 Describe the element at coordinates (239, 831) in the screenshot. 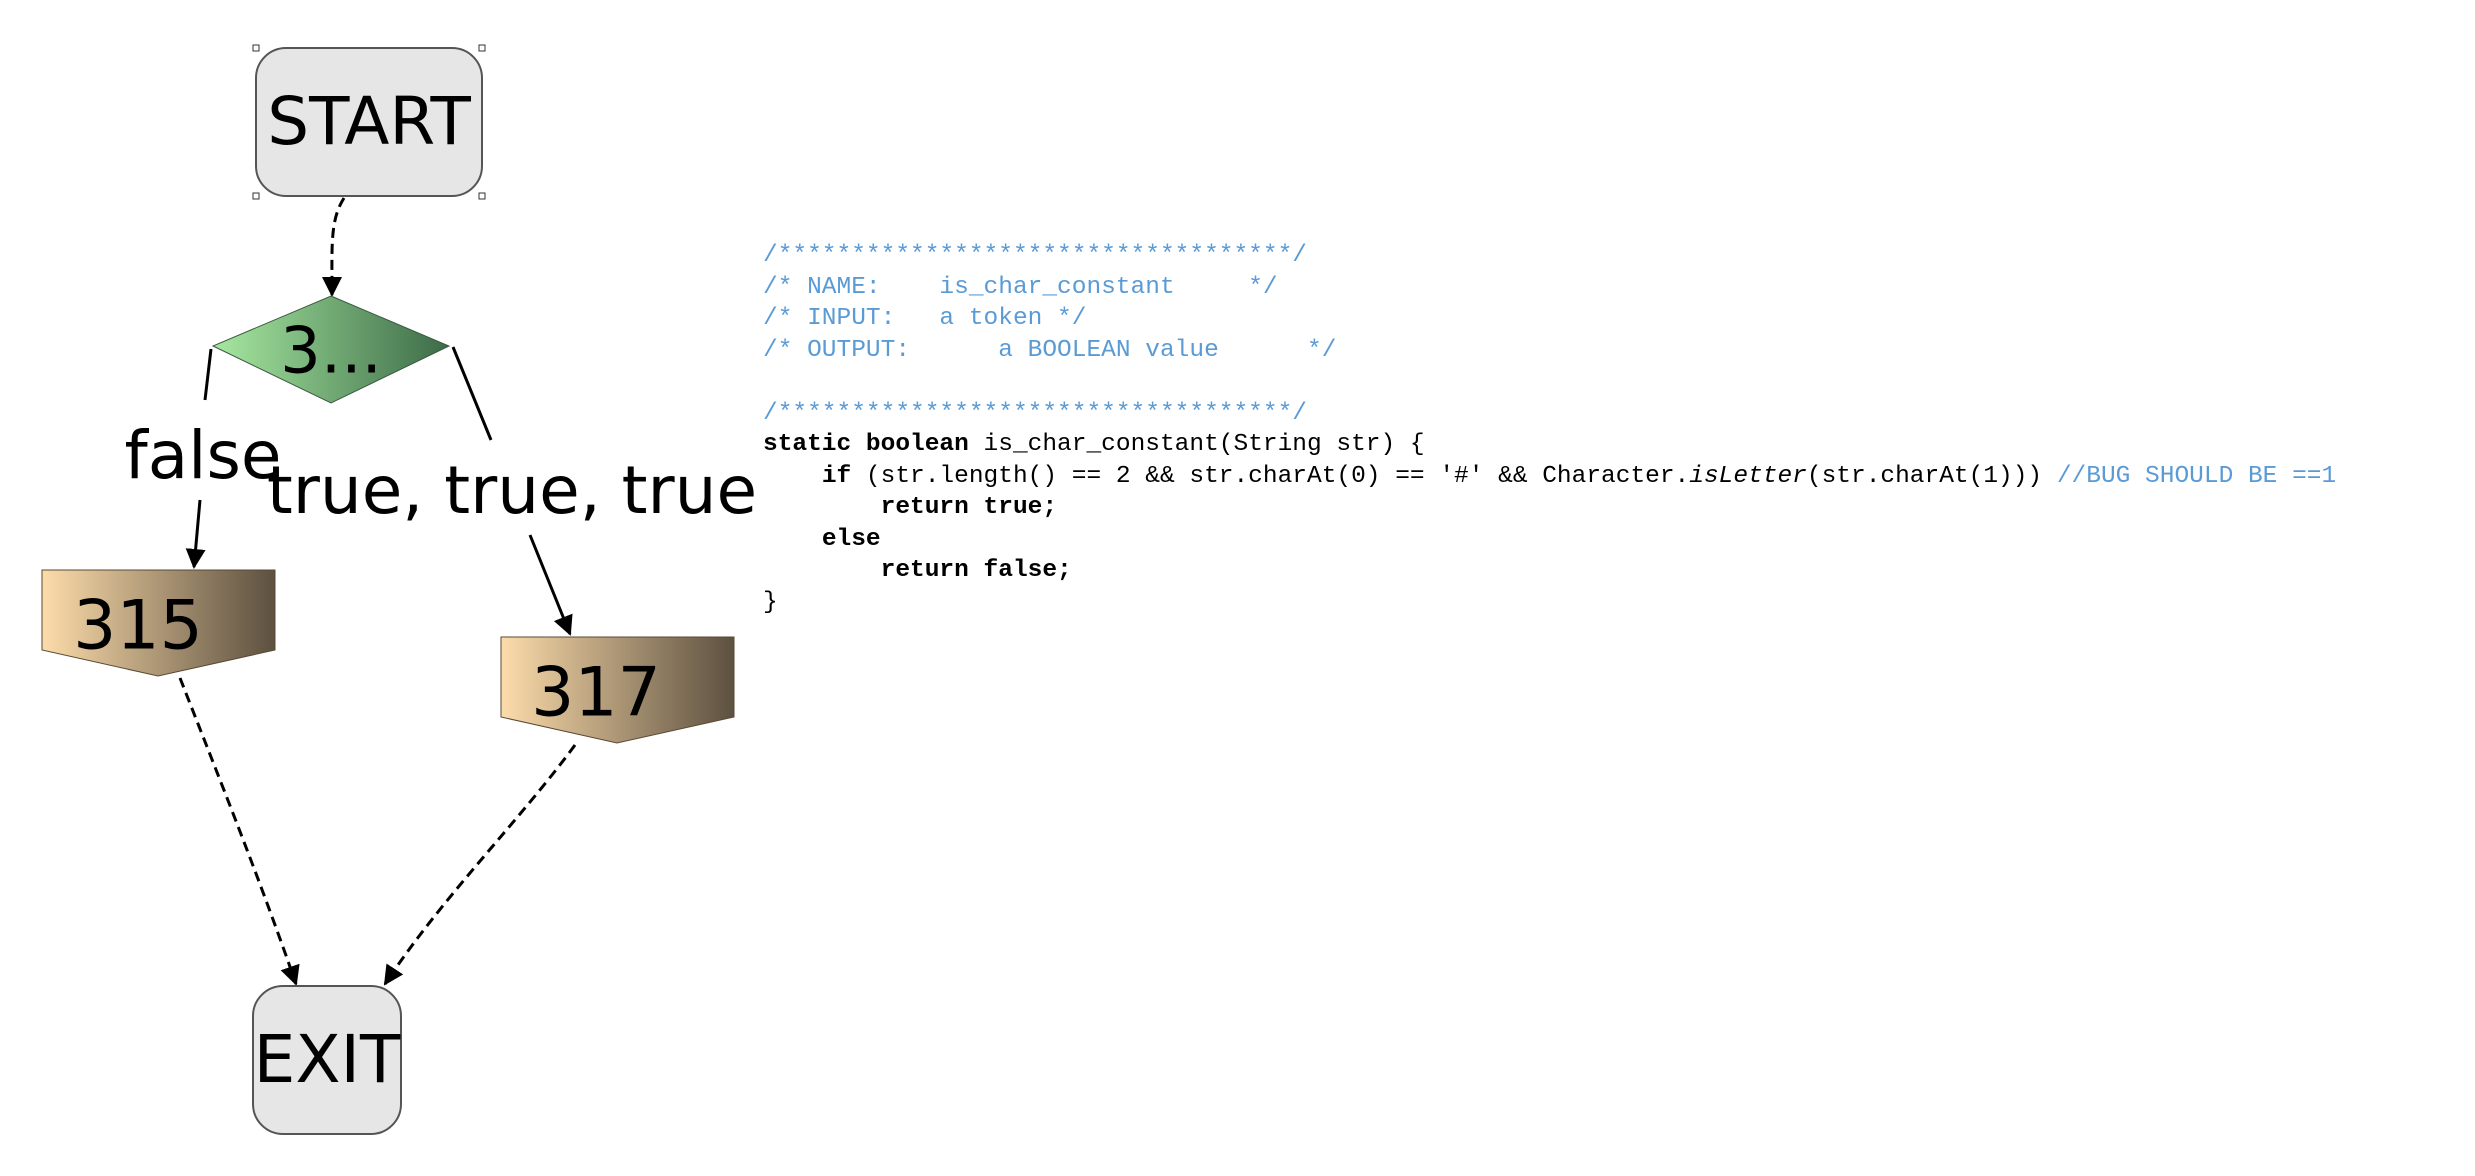

I see `edge-315-to-exit` at that location.